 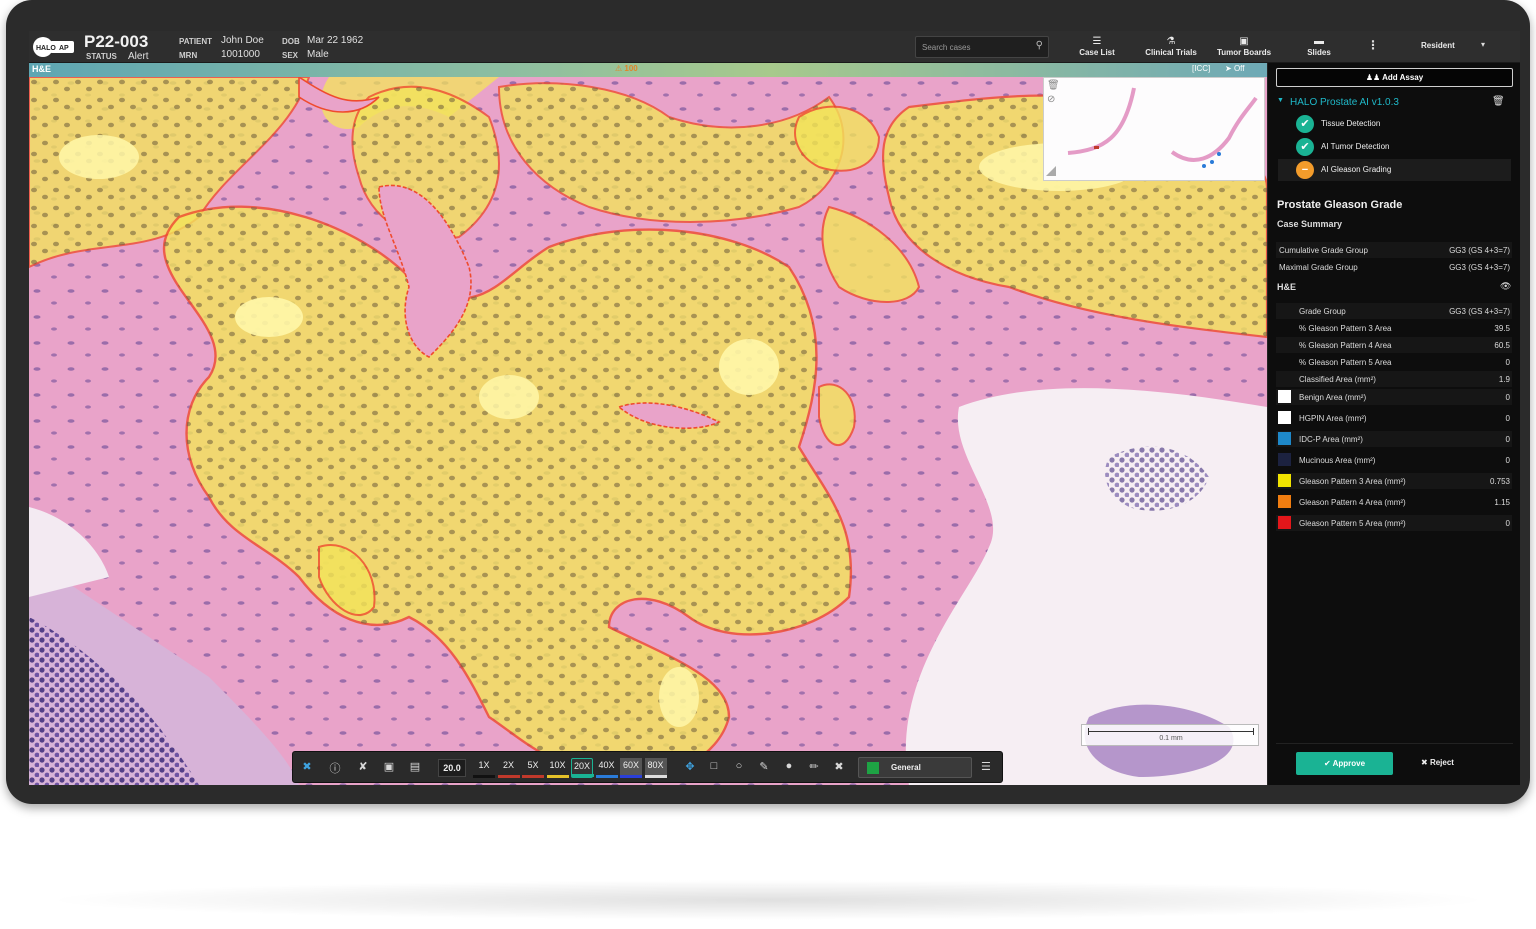 What do you see at coordinates (116, 41) in the screenshot?
I see `case-id: P22-003` at bounding box center [116, 41].